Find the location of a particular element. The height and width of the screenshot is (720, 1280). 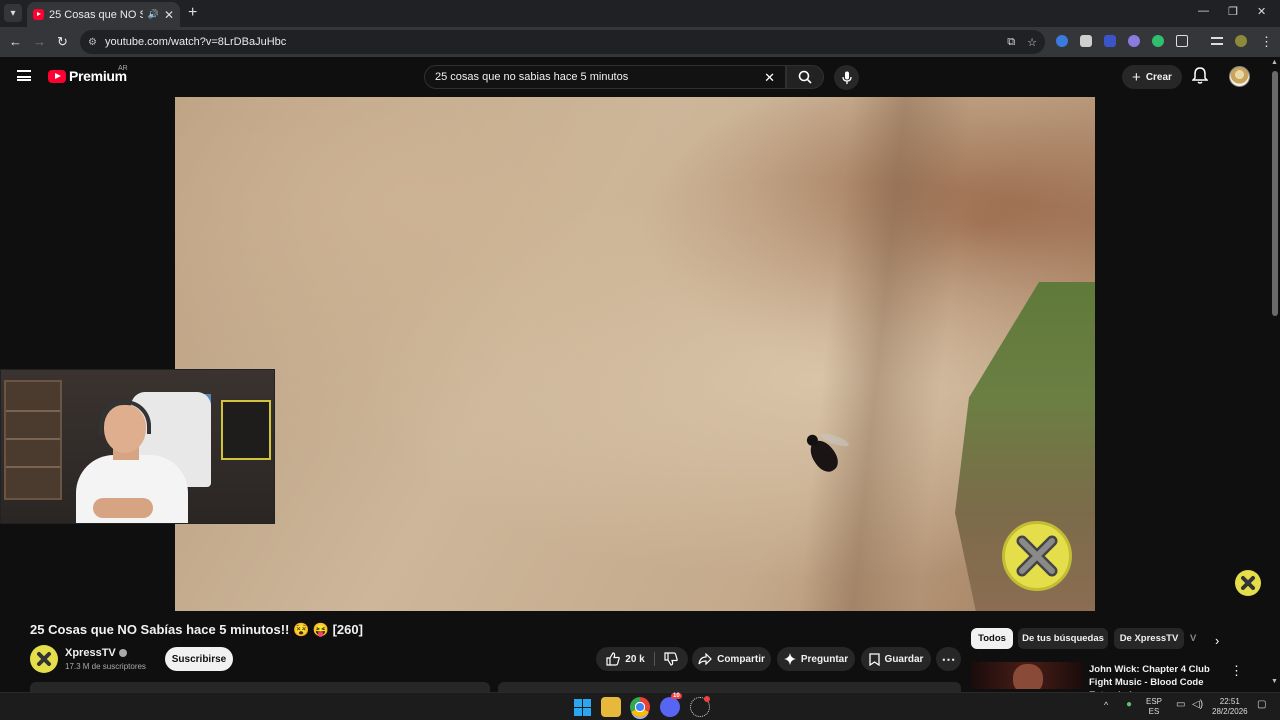

youtube-premium-logo: Premium AR is located at coordinates (88, 74).